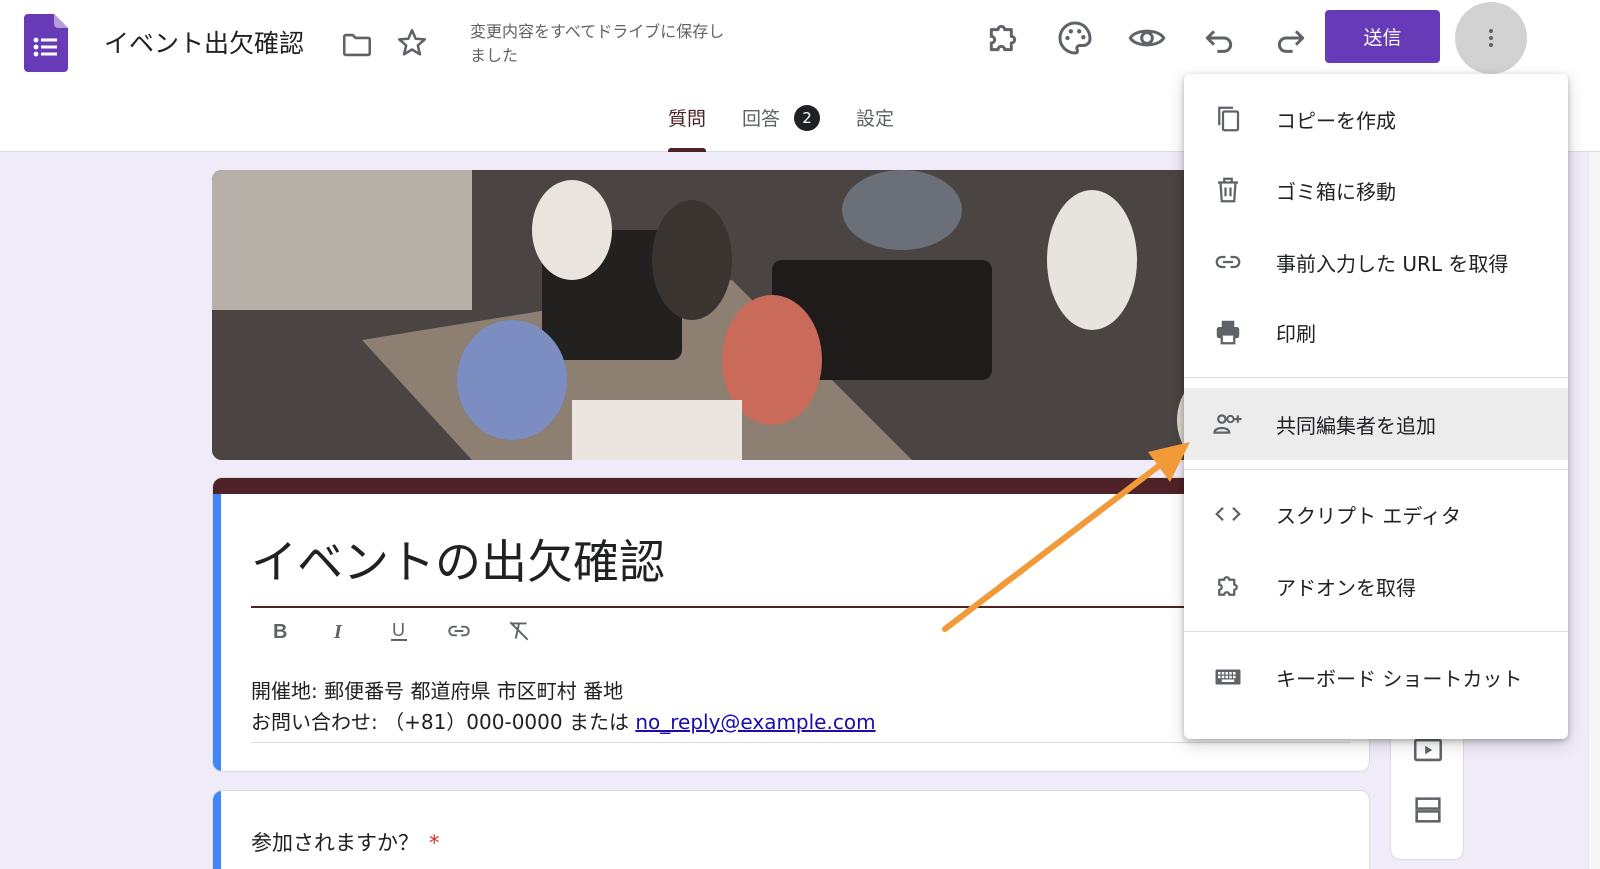 The height and width of the screenshot is (869, 1600). Describe the element at coordinates (1376, 677) in the screenshot. I see `menu-item-keyboard-shortcuts: キーボード ショートカット` at that location.